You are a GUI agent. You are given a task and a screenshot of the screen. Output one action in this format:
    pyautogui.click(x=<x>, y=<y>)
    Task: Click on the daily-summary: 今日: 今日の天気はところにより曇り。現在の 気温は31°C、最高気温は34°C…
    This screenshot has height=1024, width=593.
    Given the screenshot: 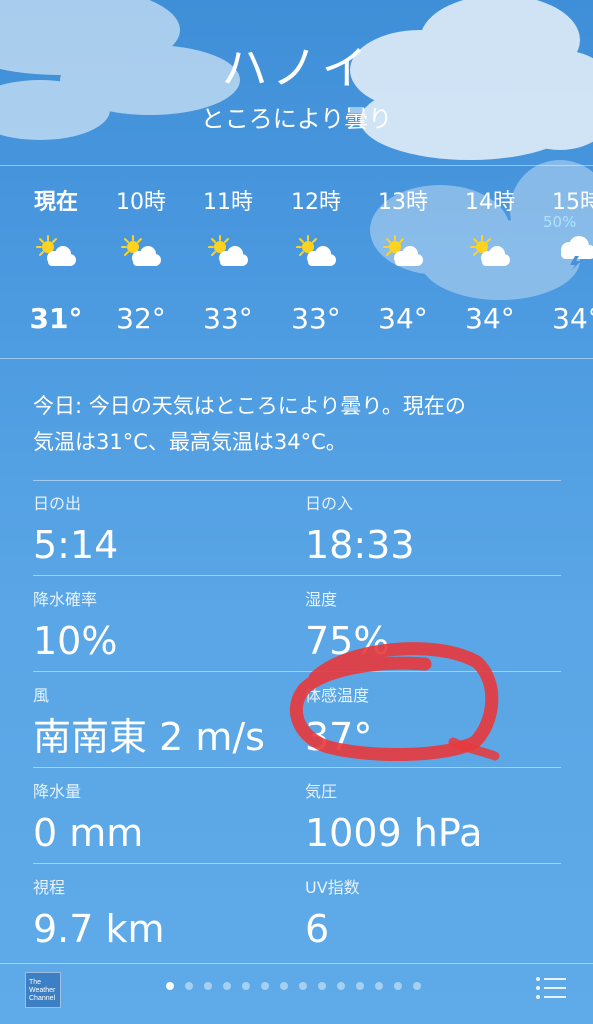 What is the action you would take?
    pyautogui.click(x=298, y=424)
    